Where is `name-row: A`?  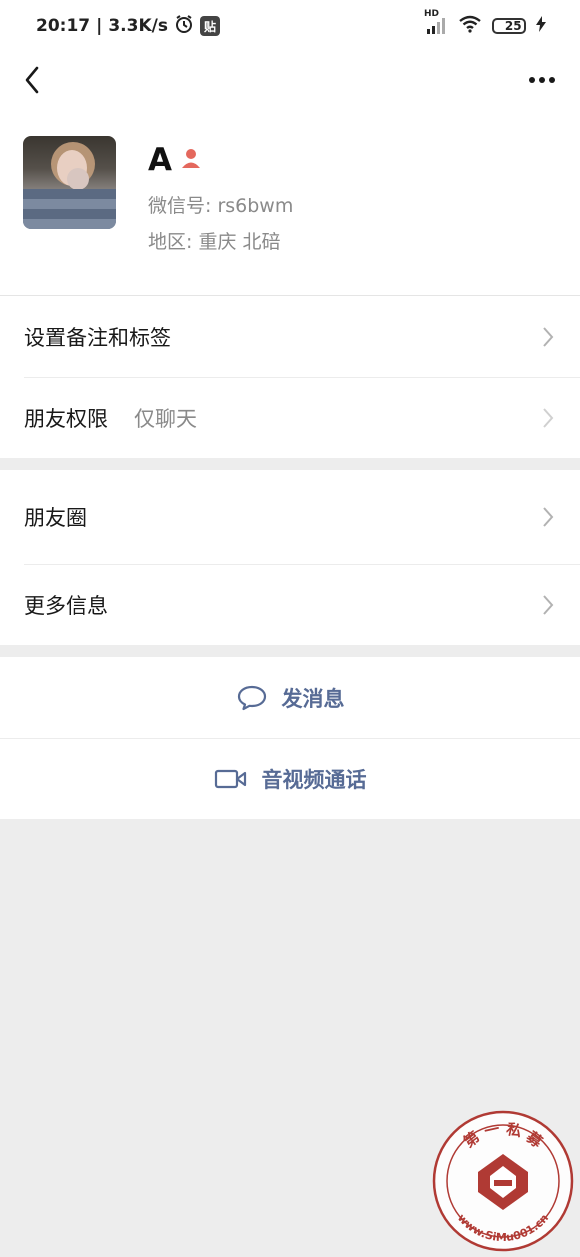
name-row: A is located at coordinates (175, 160).